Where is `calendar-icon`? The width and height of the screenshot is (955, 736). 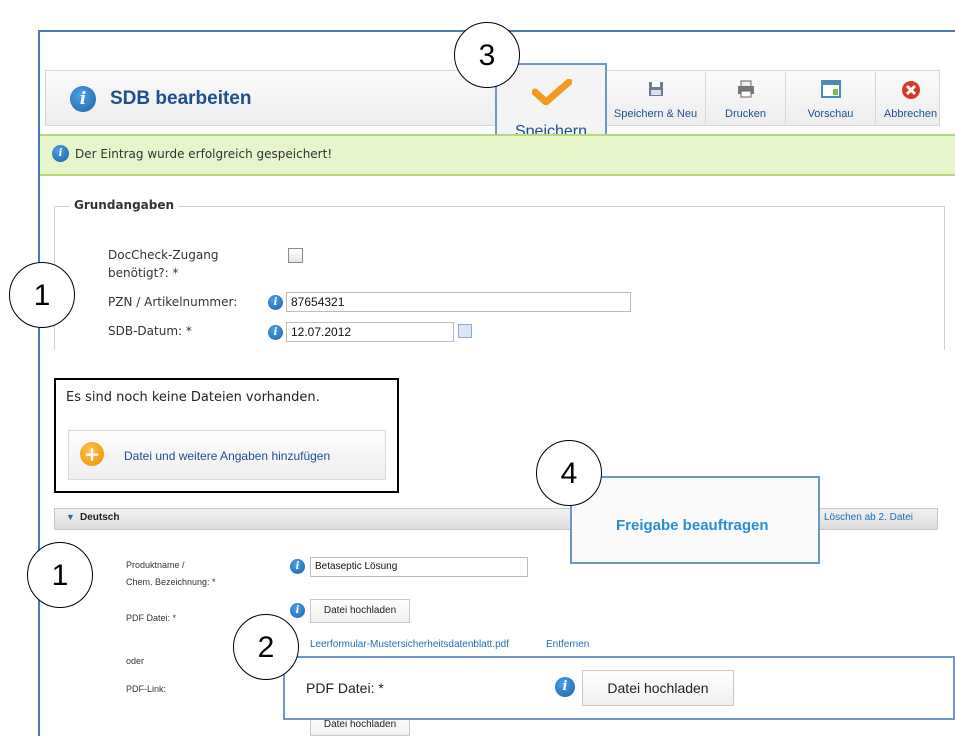
calendar-icon is located at coordinates (465, 331).